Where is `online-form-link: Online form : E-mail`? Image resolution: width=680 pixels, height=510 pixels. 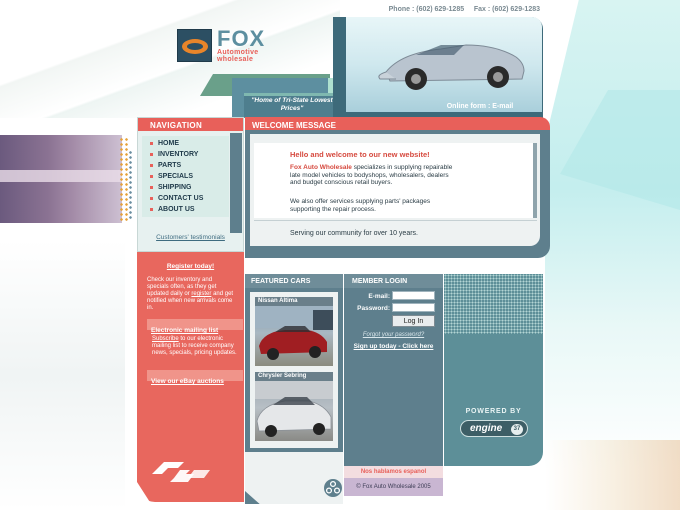
online-form-link: Online form : E-mail is located at coordinates (480, 106).